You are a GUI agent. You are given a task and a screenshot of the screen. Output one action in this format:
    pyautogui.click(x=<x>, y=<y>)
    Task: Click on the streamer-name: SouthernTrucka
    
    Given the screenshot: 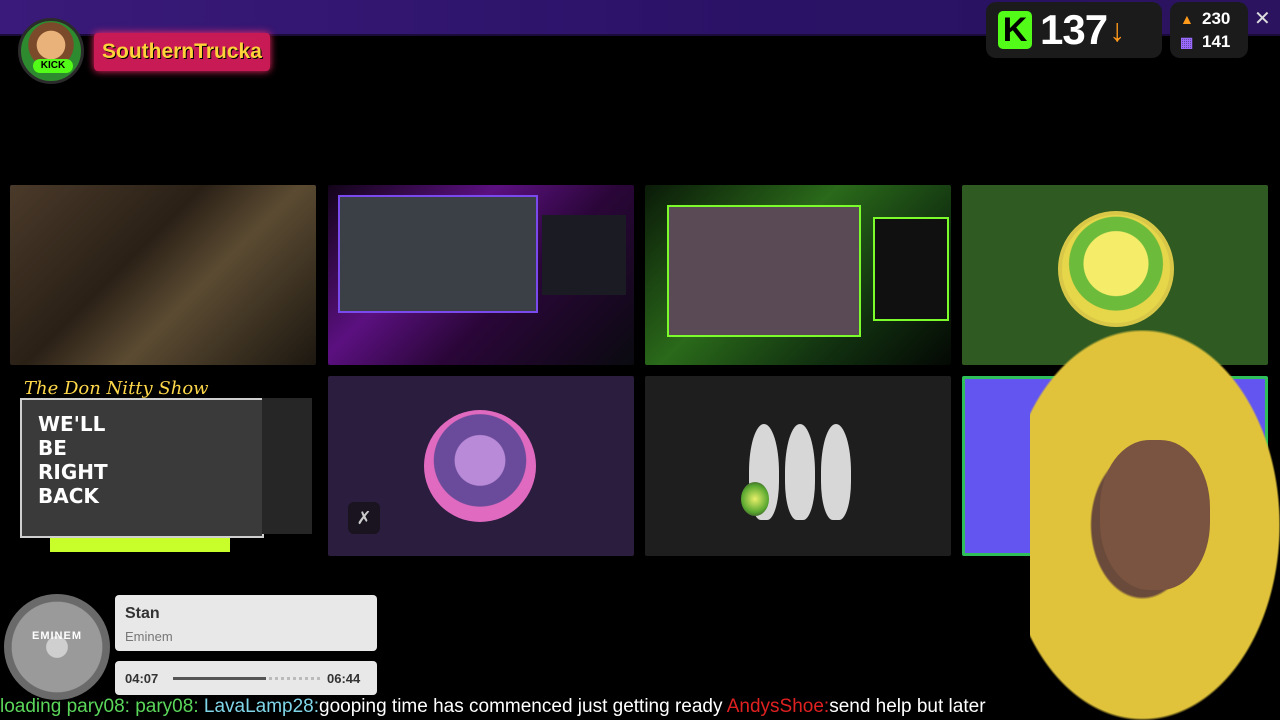 What is the action you would take?
    pyautogui.click(x=182, y=51)
    